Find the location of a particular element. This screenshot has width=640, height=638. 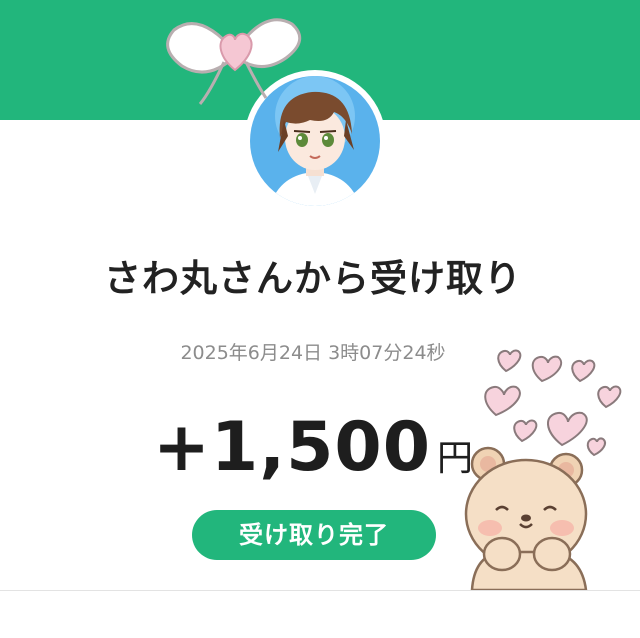

bear-icon is located at coordinates (526, 518).